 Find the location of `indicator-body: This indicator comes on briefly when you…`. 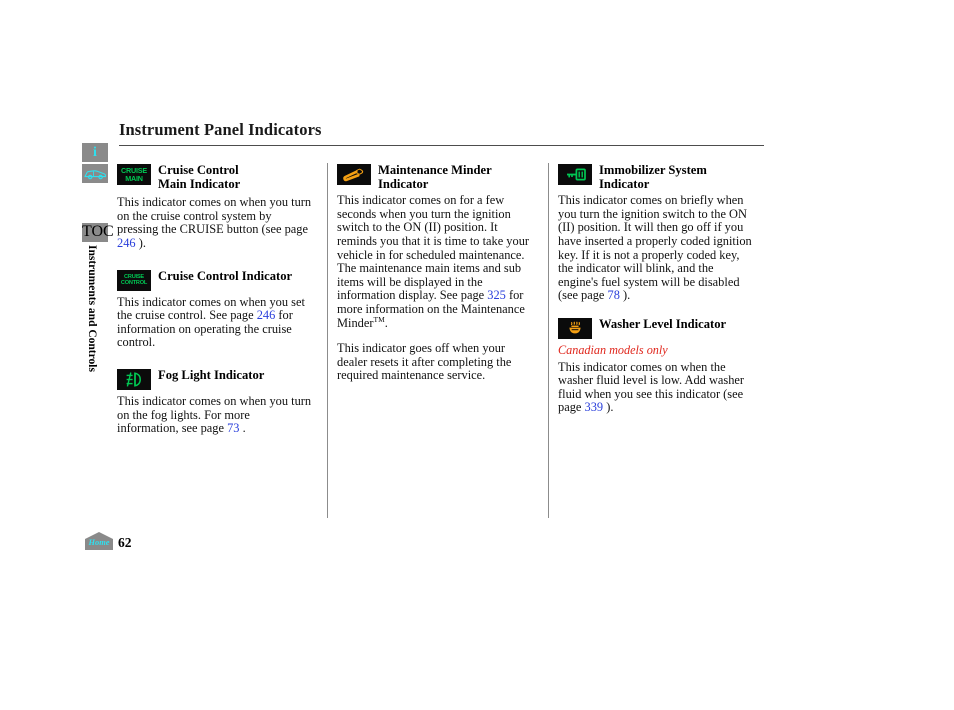

indicator-body: This indicator comes on briefly when you… is located at coordinates (656, 248).